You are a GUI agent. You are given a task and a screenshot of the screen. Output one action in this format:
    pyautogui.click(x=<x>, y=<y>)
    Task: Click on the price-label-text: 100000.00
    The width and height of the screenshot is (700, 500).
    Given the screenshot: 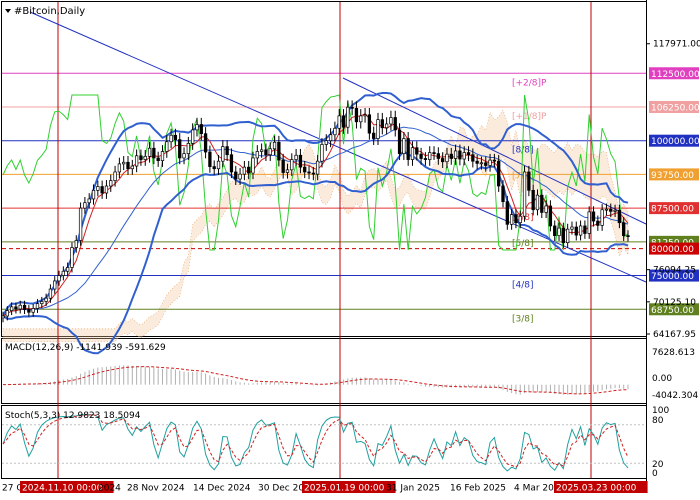 What is the action you would take?
    pyautogui.click(x=675, y=142)
    